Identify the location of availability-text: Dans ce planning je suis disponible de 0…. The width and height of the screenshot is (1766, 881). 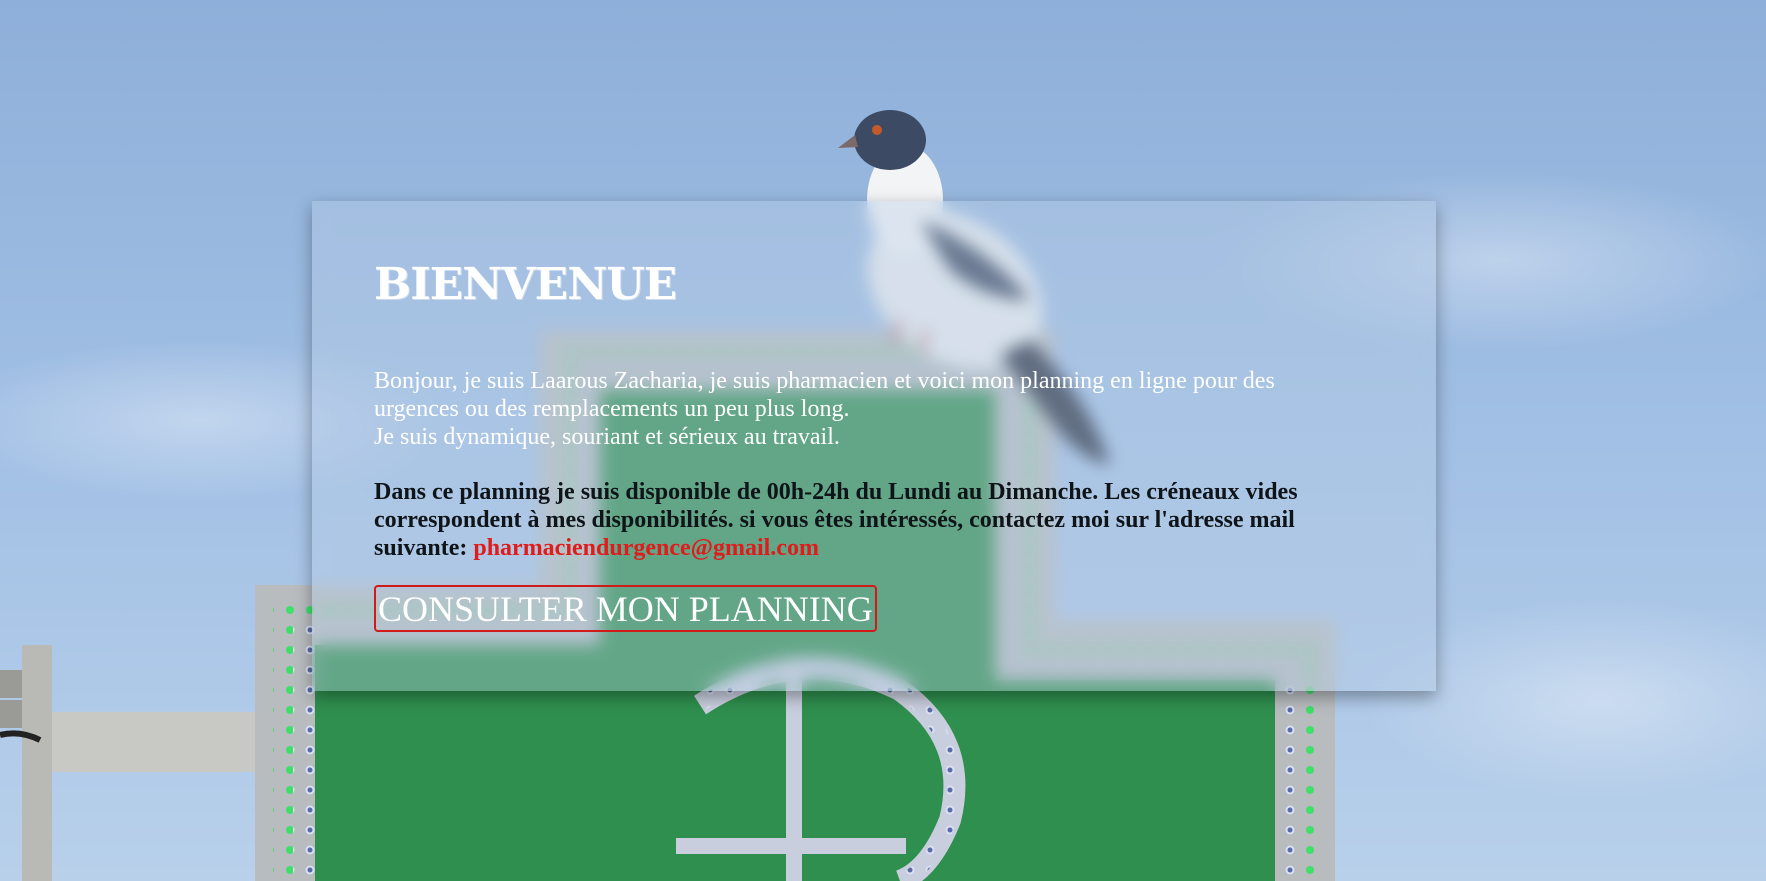
(874, 520).